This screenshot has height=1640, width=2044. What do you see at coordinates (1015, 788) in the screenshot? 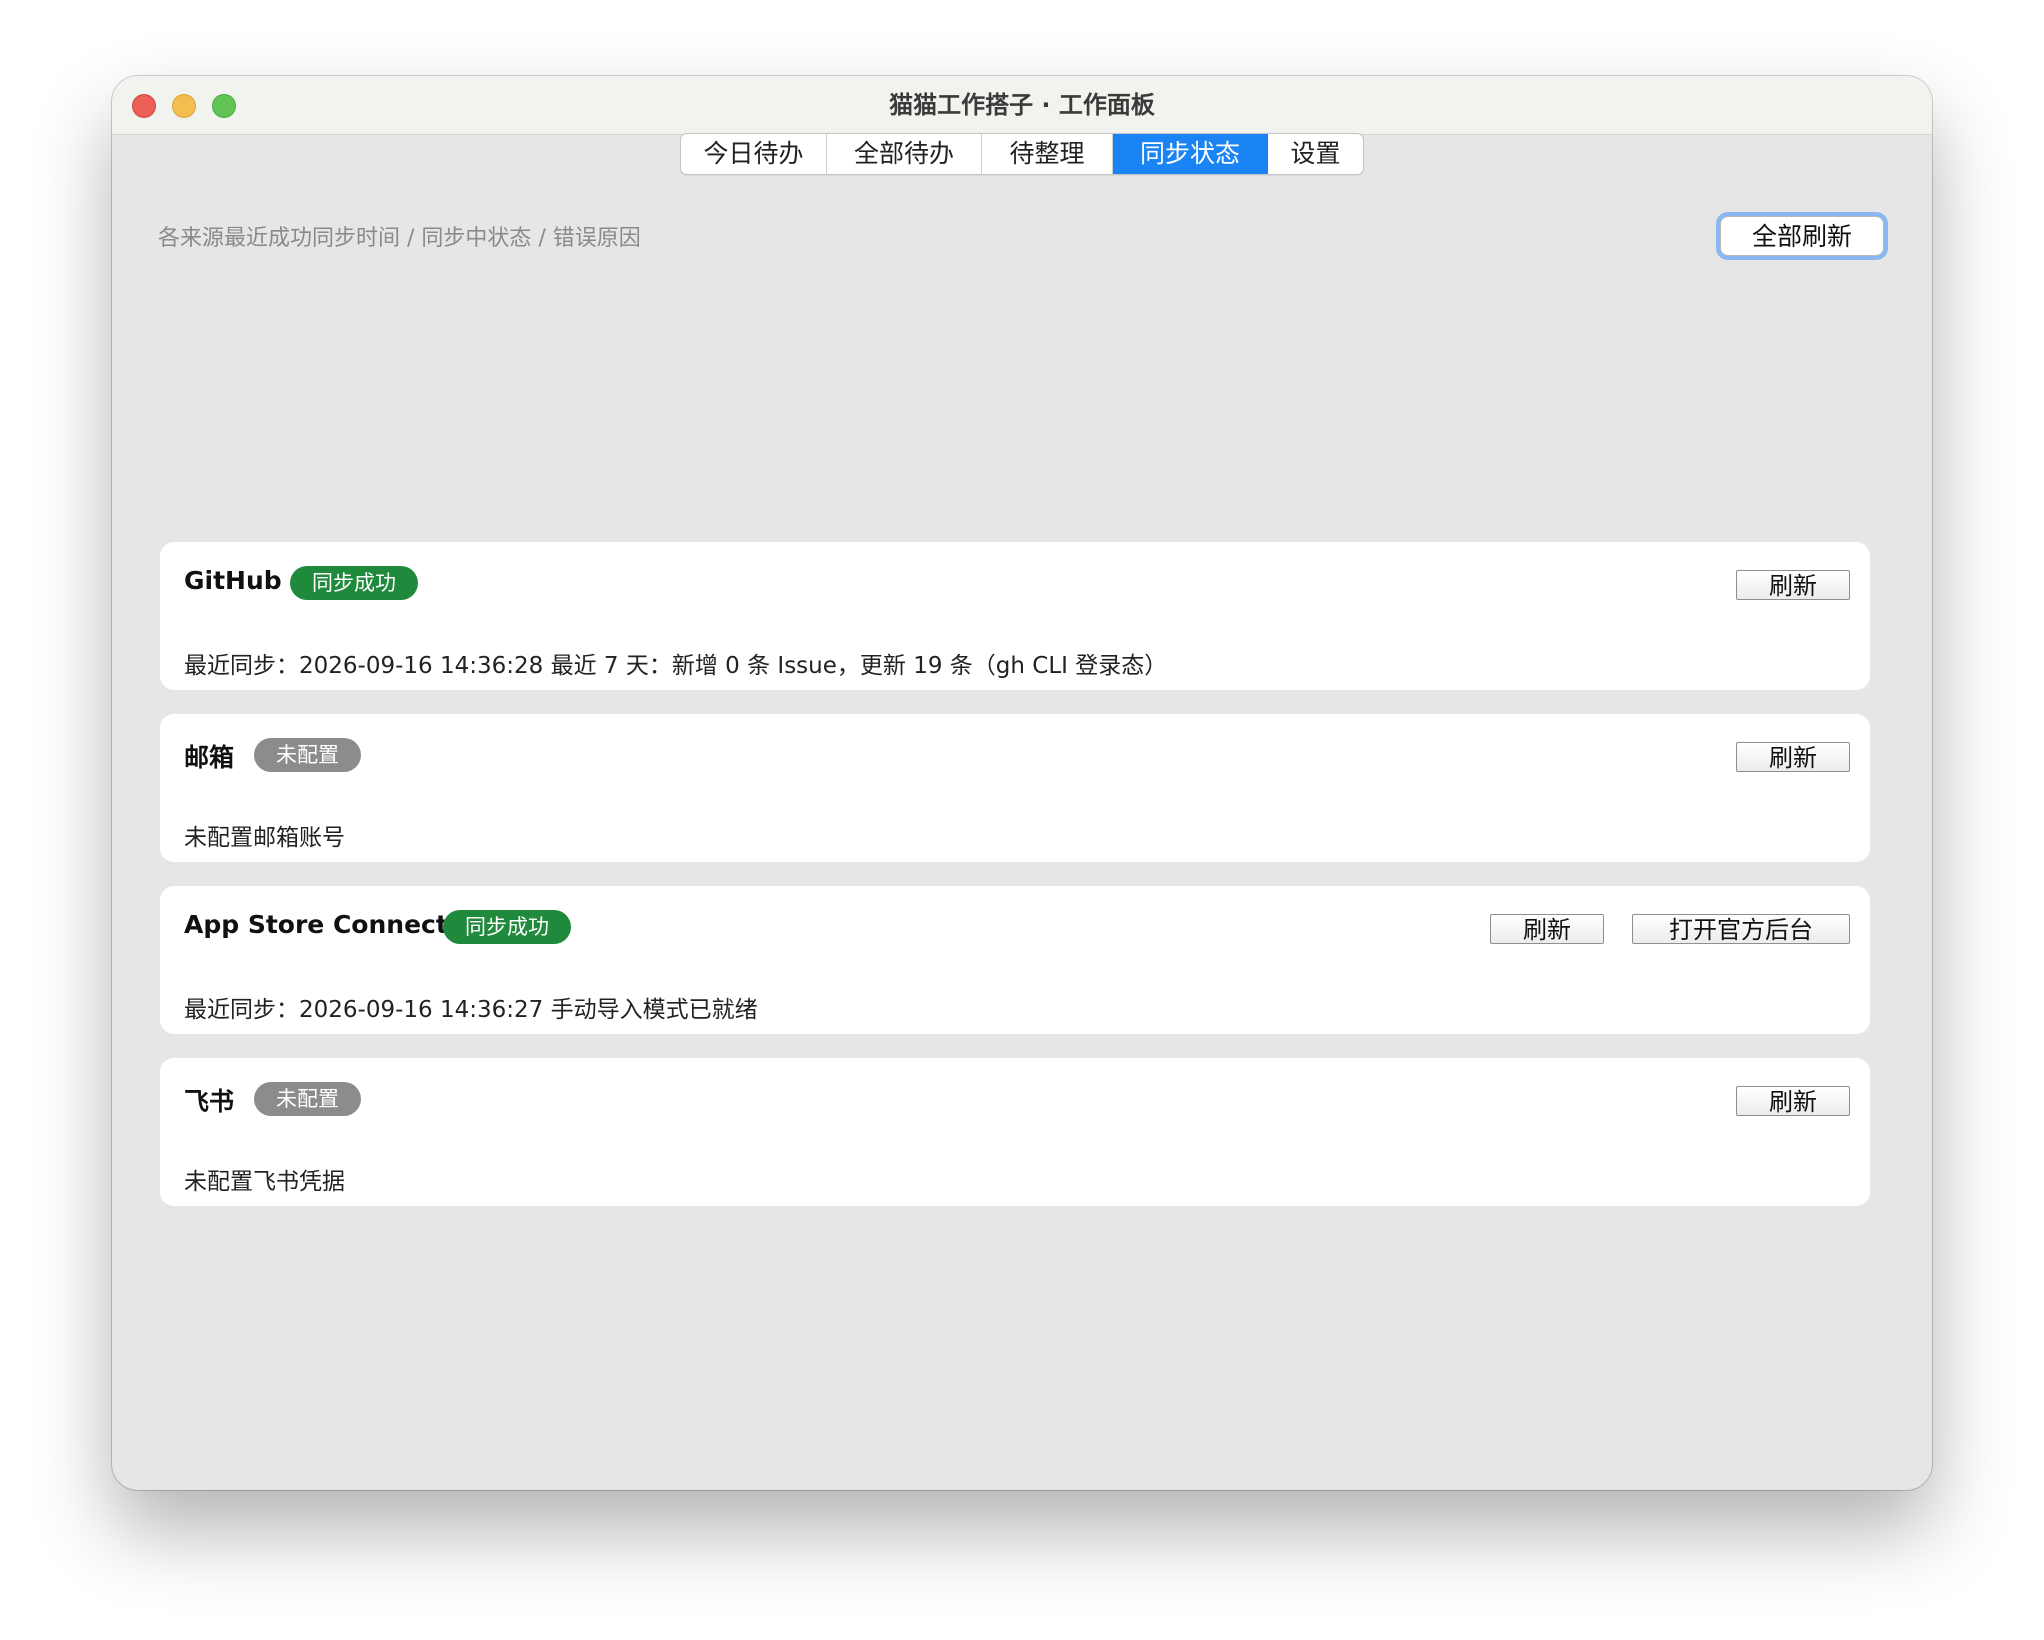
I see `source-card-mailbox: 邮箱 未配置 刷新 未配置邮箱账号` at bounding box center [1015, 788].